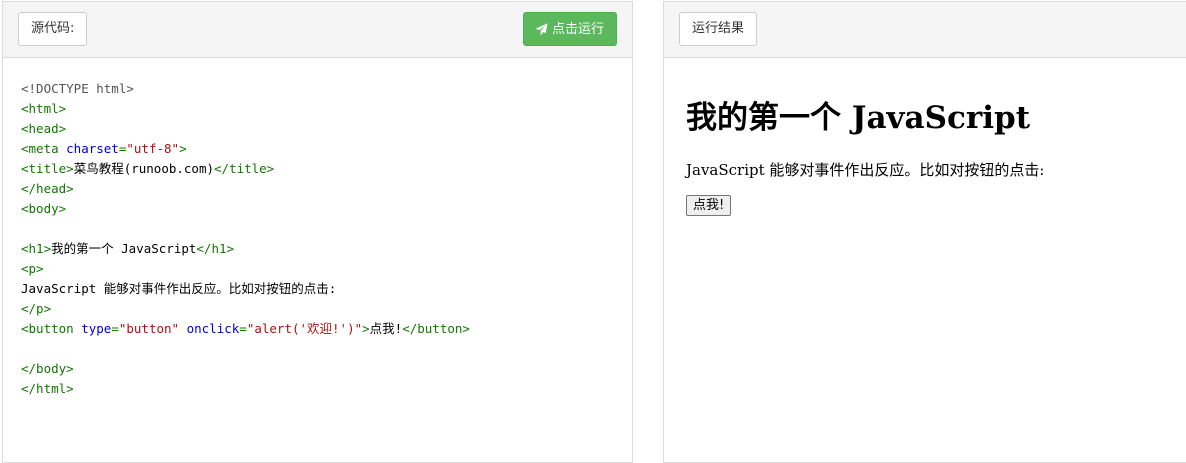 The height and width of the screenshot is (463, 1186). I want to click on code-line: </p>, so click(245, 309).